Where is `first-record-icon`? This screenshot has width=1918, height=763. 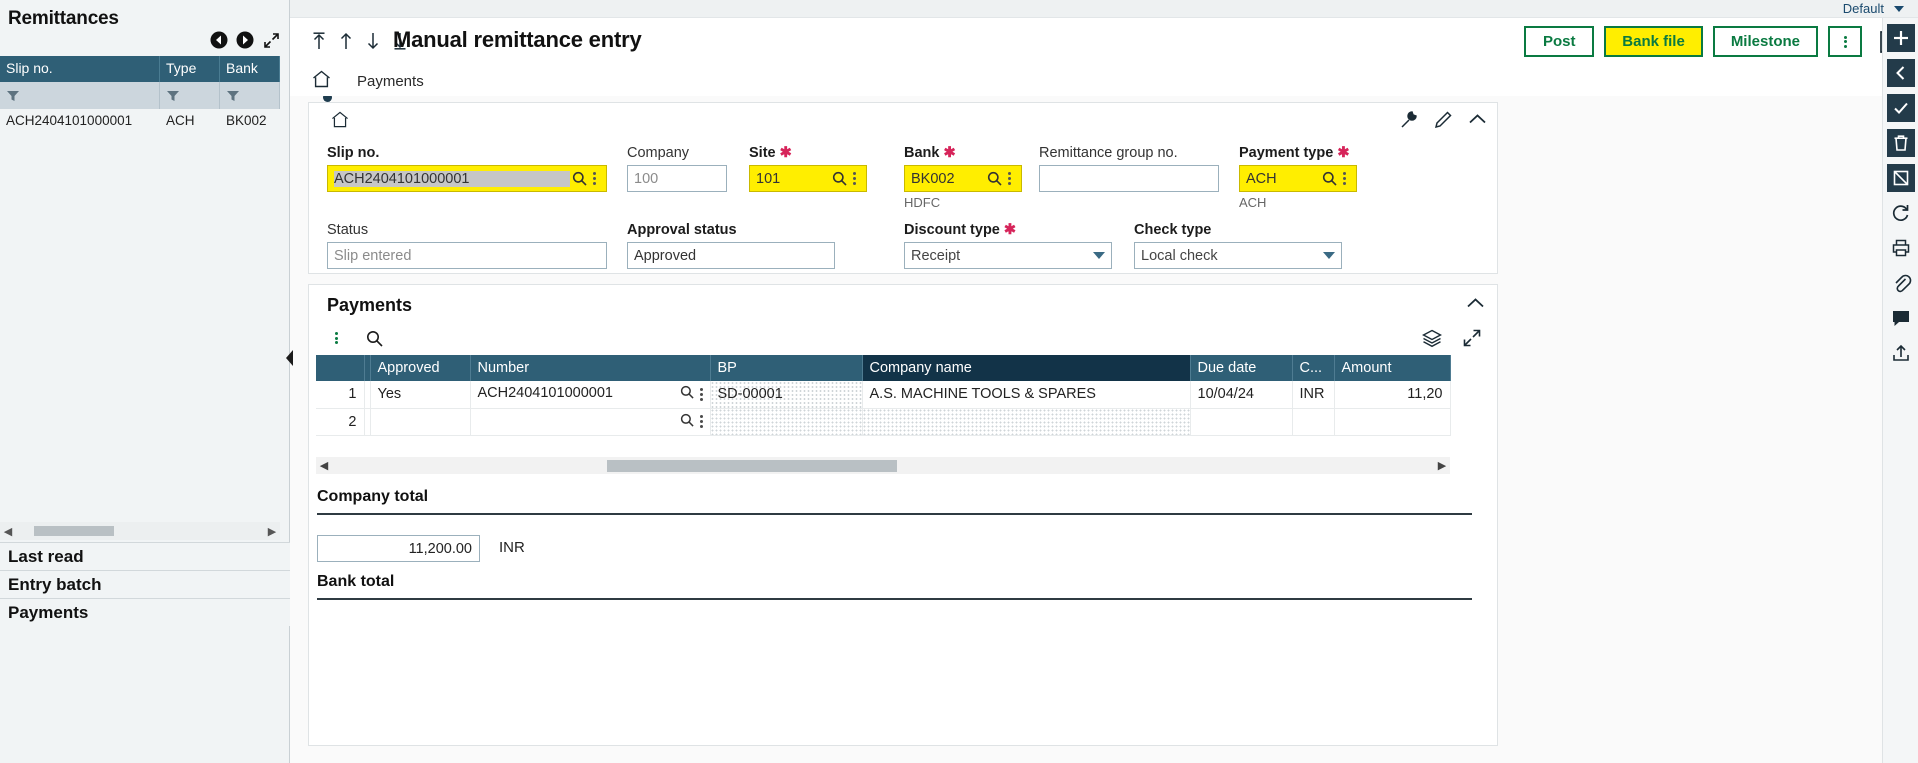 first-record-icon is located at coordinates (319, 41).